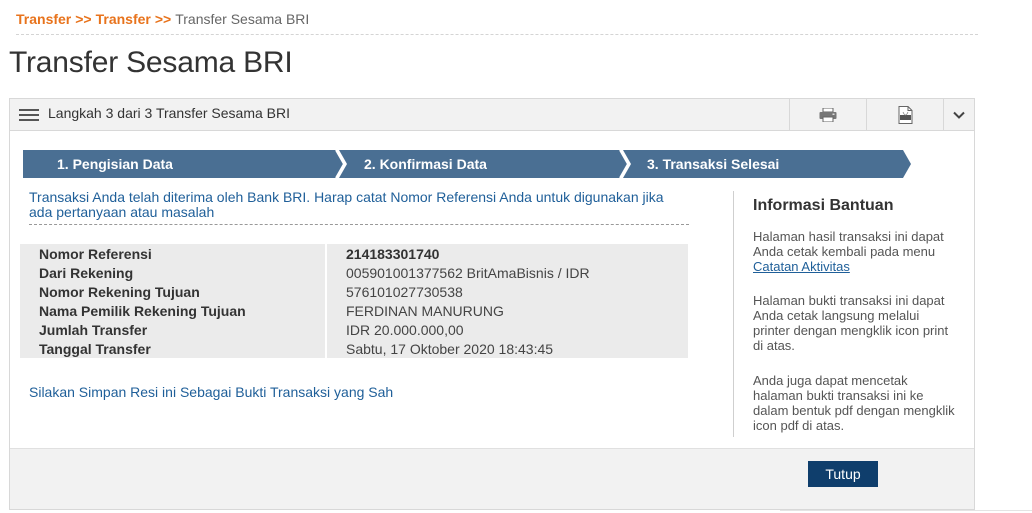 The height and width of the screenshot is (513, 1032). I want to click on breadcrumb-divider, so click(497, 34).